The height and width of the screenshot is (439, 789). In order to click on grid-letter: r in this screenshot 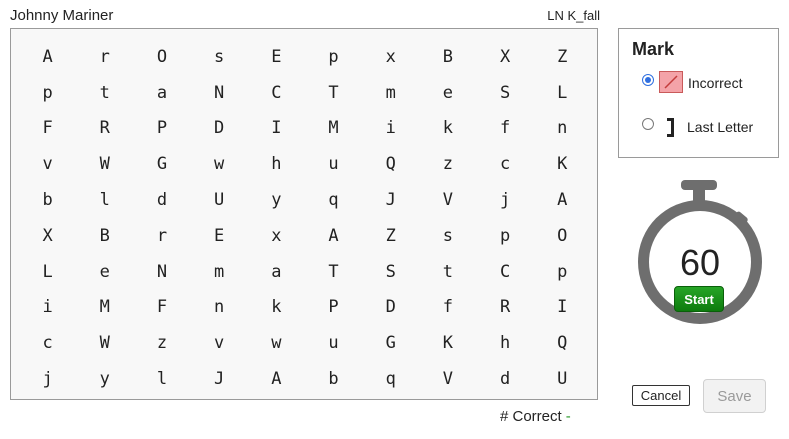, I will do `click(104, 57)`.